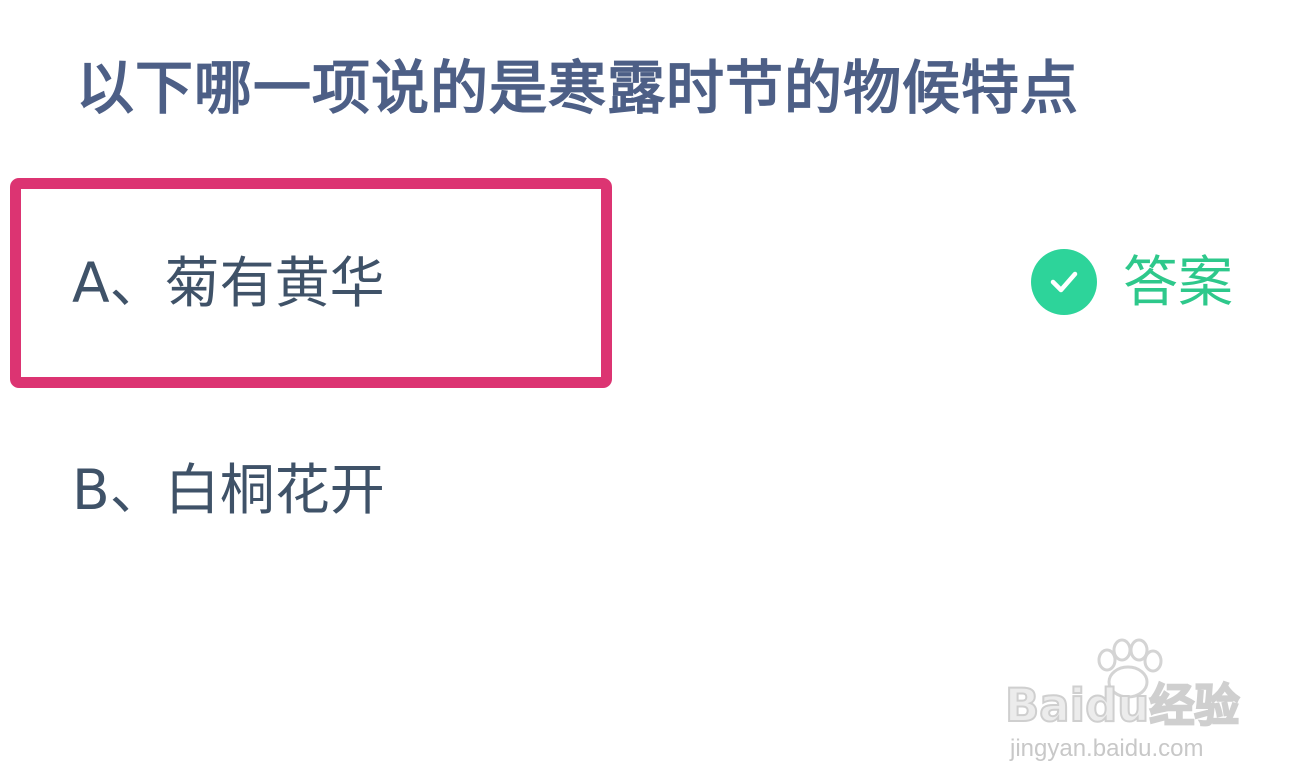  I want to click on answer-tag: 答案, so click(1132, 282).